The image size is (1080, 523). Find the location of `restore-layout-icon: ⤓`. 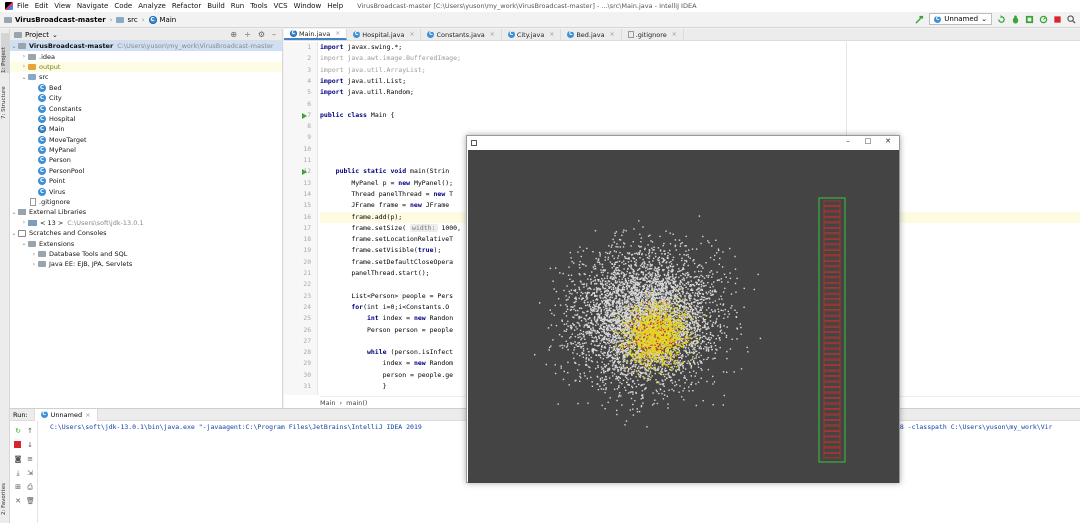

restore-layout-icon: ⤓ is located at coordinates (18, 473).